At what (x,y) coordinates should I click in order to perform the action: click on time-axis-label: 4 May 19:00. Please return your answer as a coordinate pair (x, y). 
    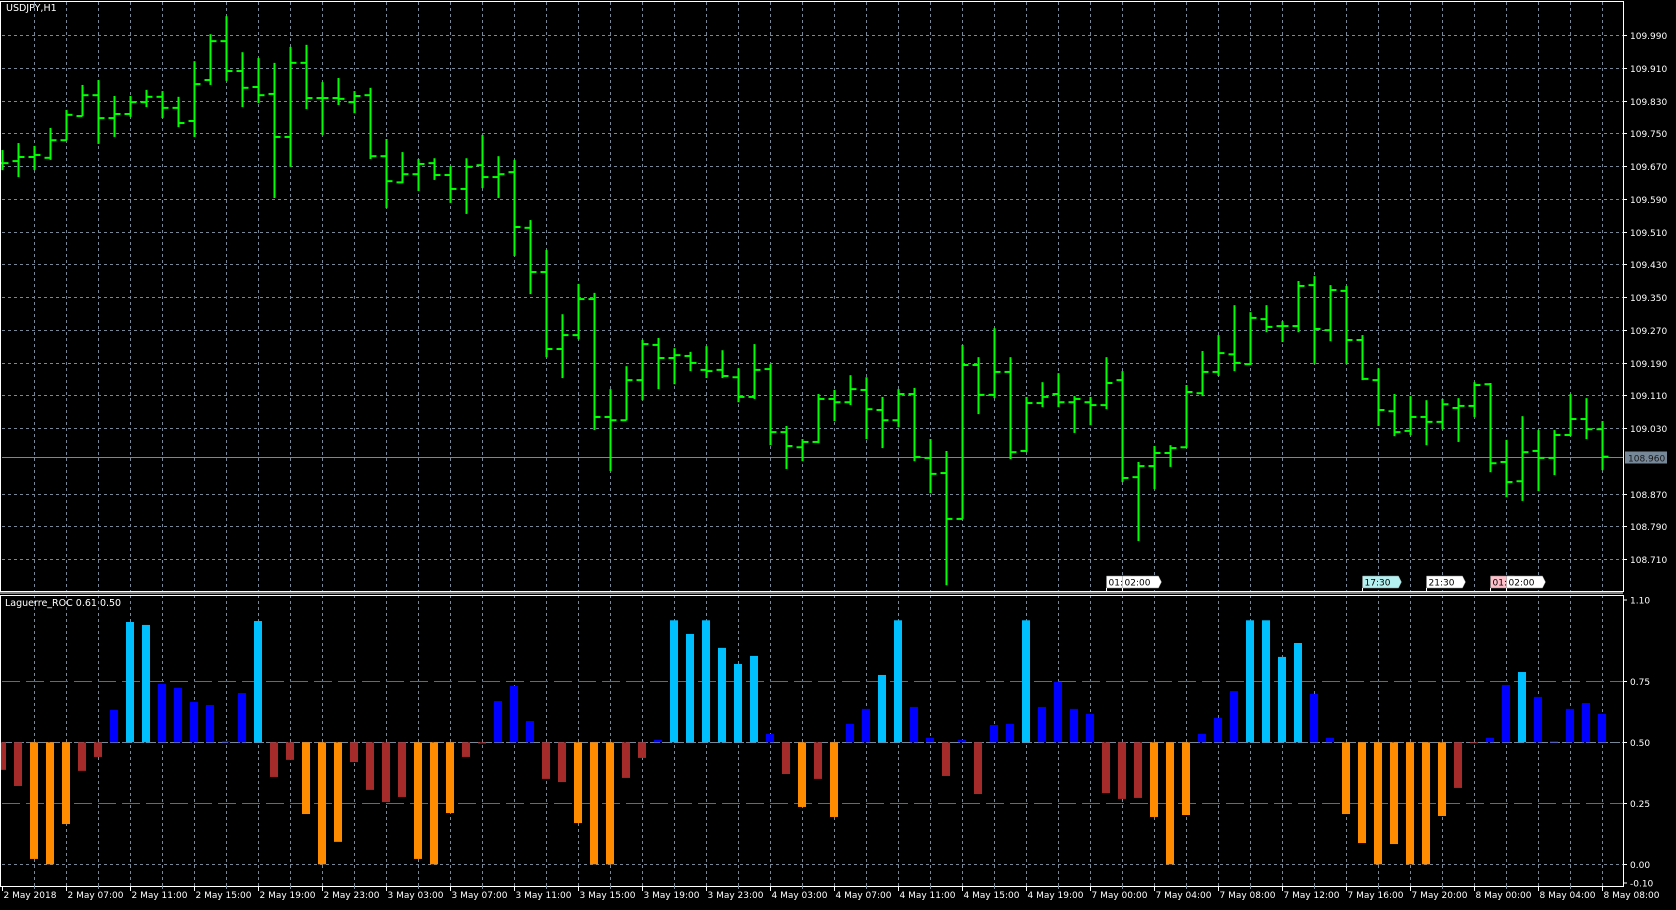
    Looking at the image, I should click on (1056, 896).